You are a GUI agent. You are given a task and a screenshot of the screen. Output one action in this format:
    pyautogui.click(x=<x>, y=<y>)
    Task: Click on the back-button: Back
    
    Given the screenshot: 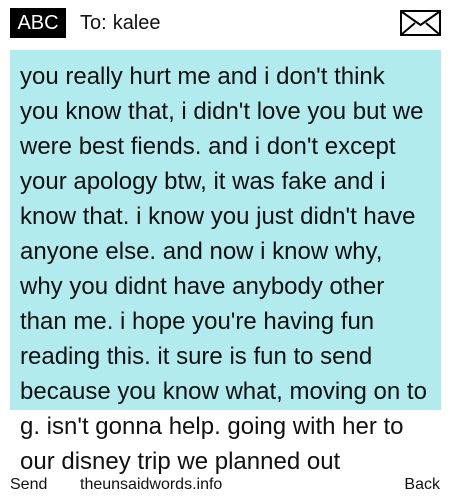 What is the action you would take?
    pyautogui.click(x=422, y=485)
    